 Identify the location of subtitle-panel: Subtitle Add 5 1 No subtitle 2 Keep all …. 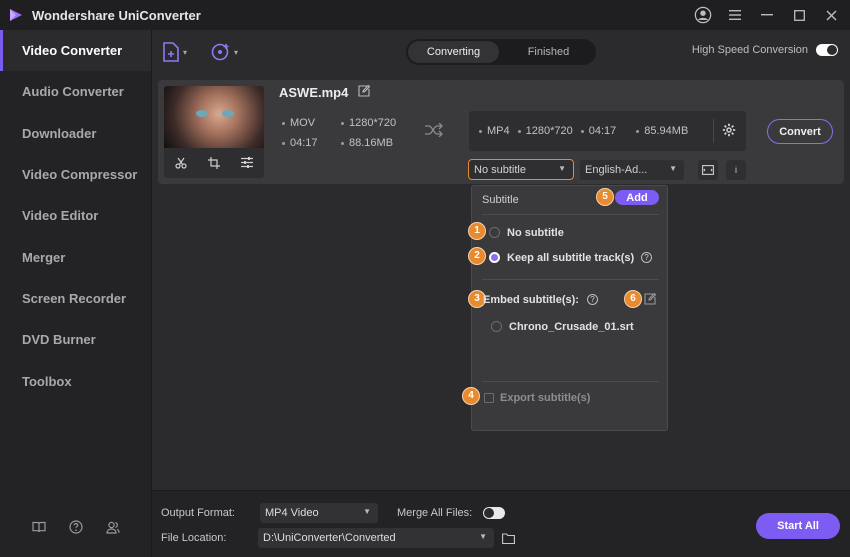
(565, 308).